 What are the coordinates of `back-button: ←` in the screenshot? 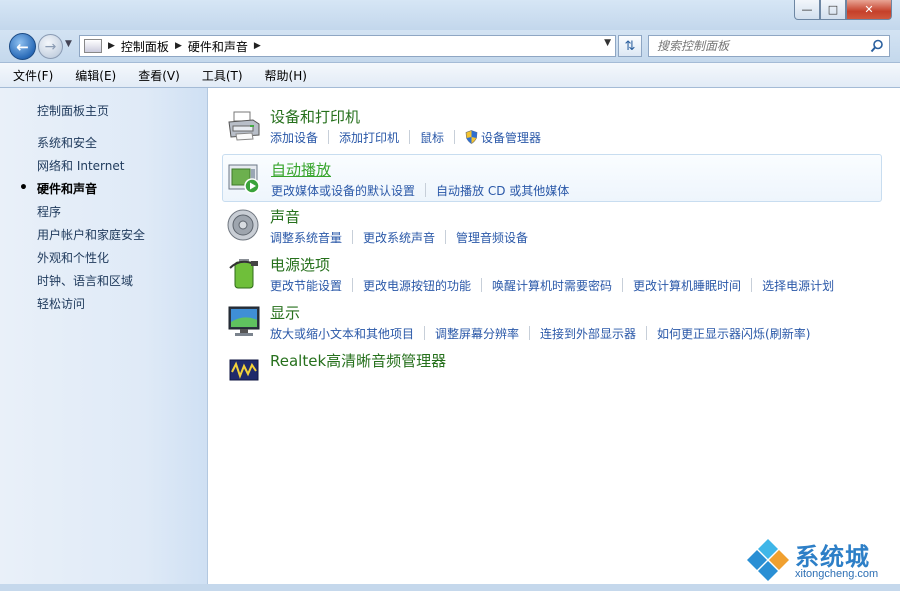 It's located at (22, 46).